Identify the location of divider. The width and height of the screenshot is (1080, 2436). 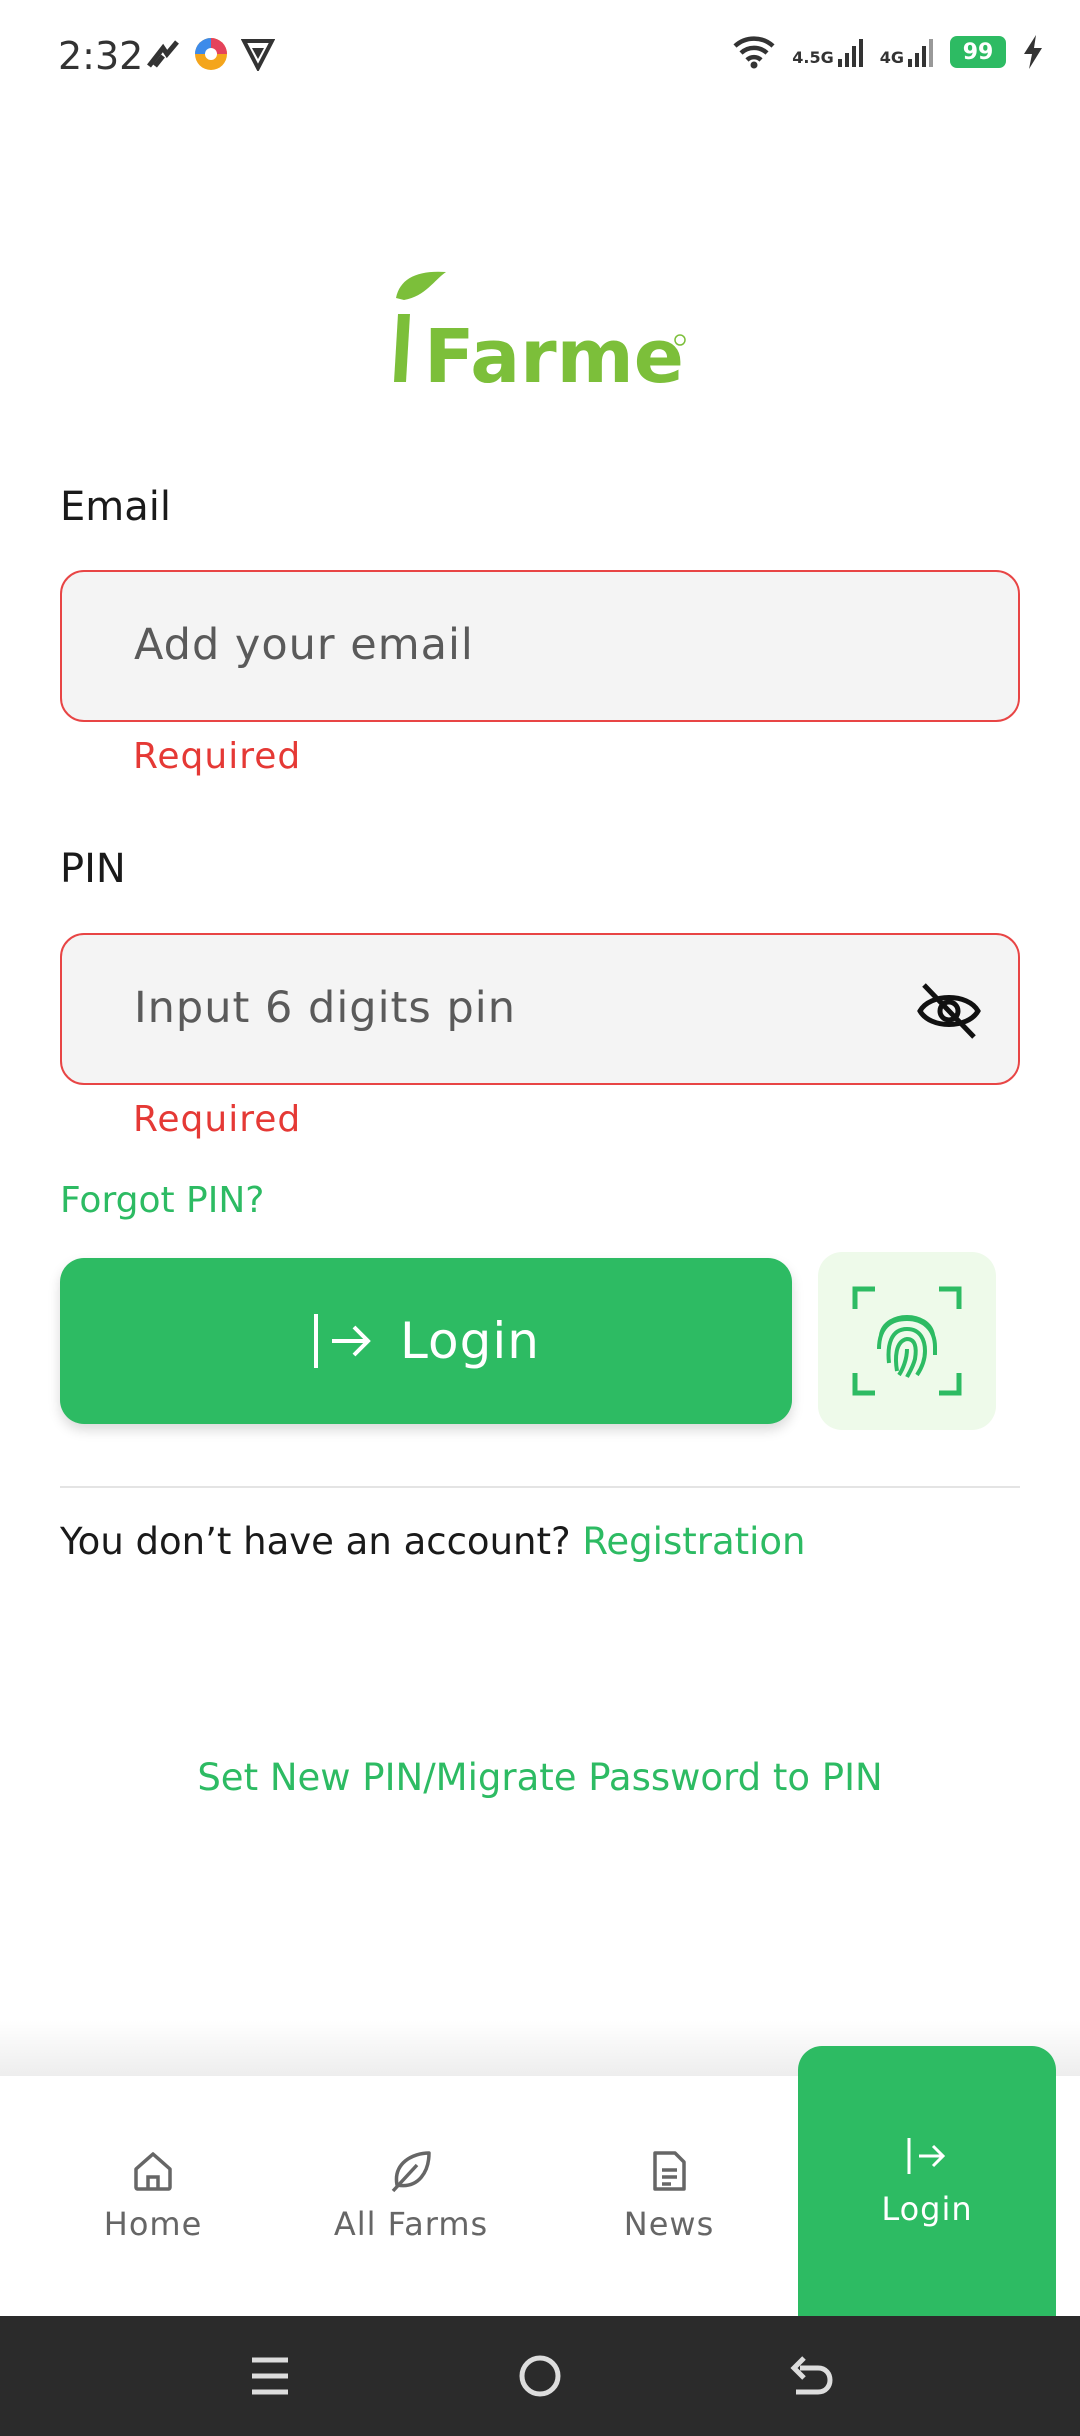
(540, 1487).